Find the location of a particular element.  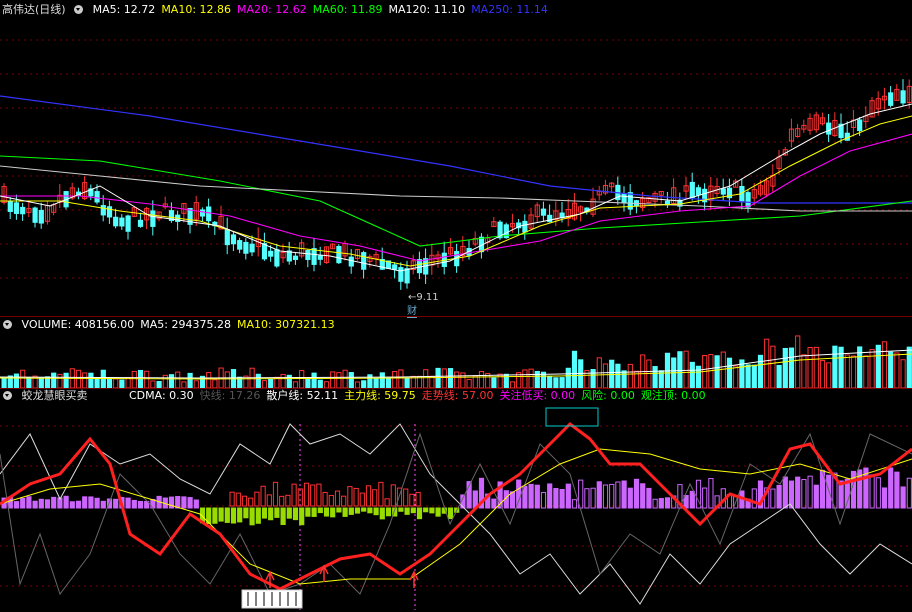

ma120-line is located at coordinates (456, 188).